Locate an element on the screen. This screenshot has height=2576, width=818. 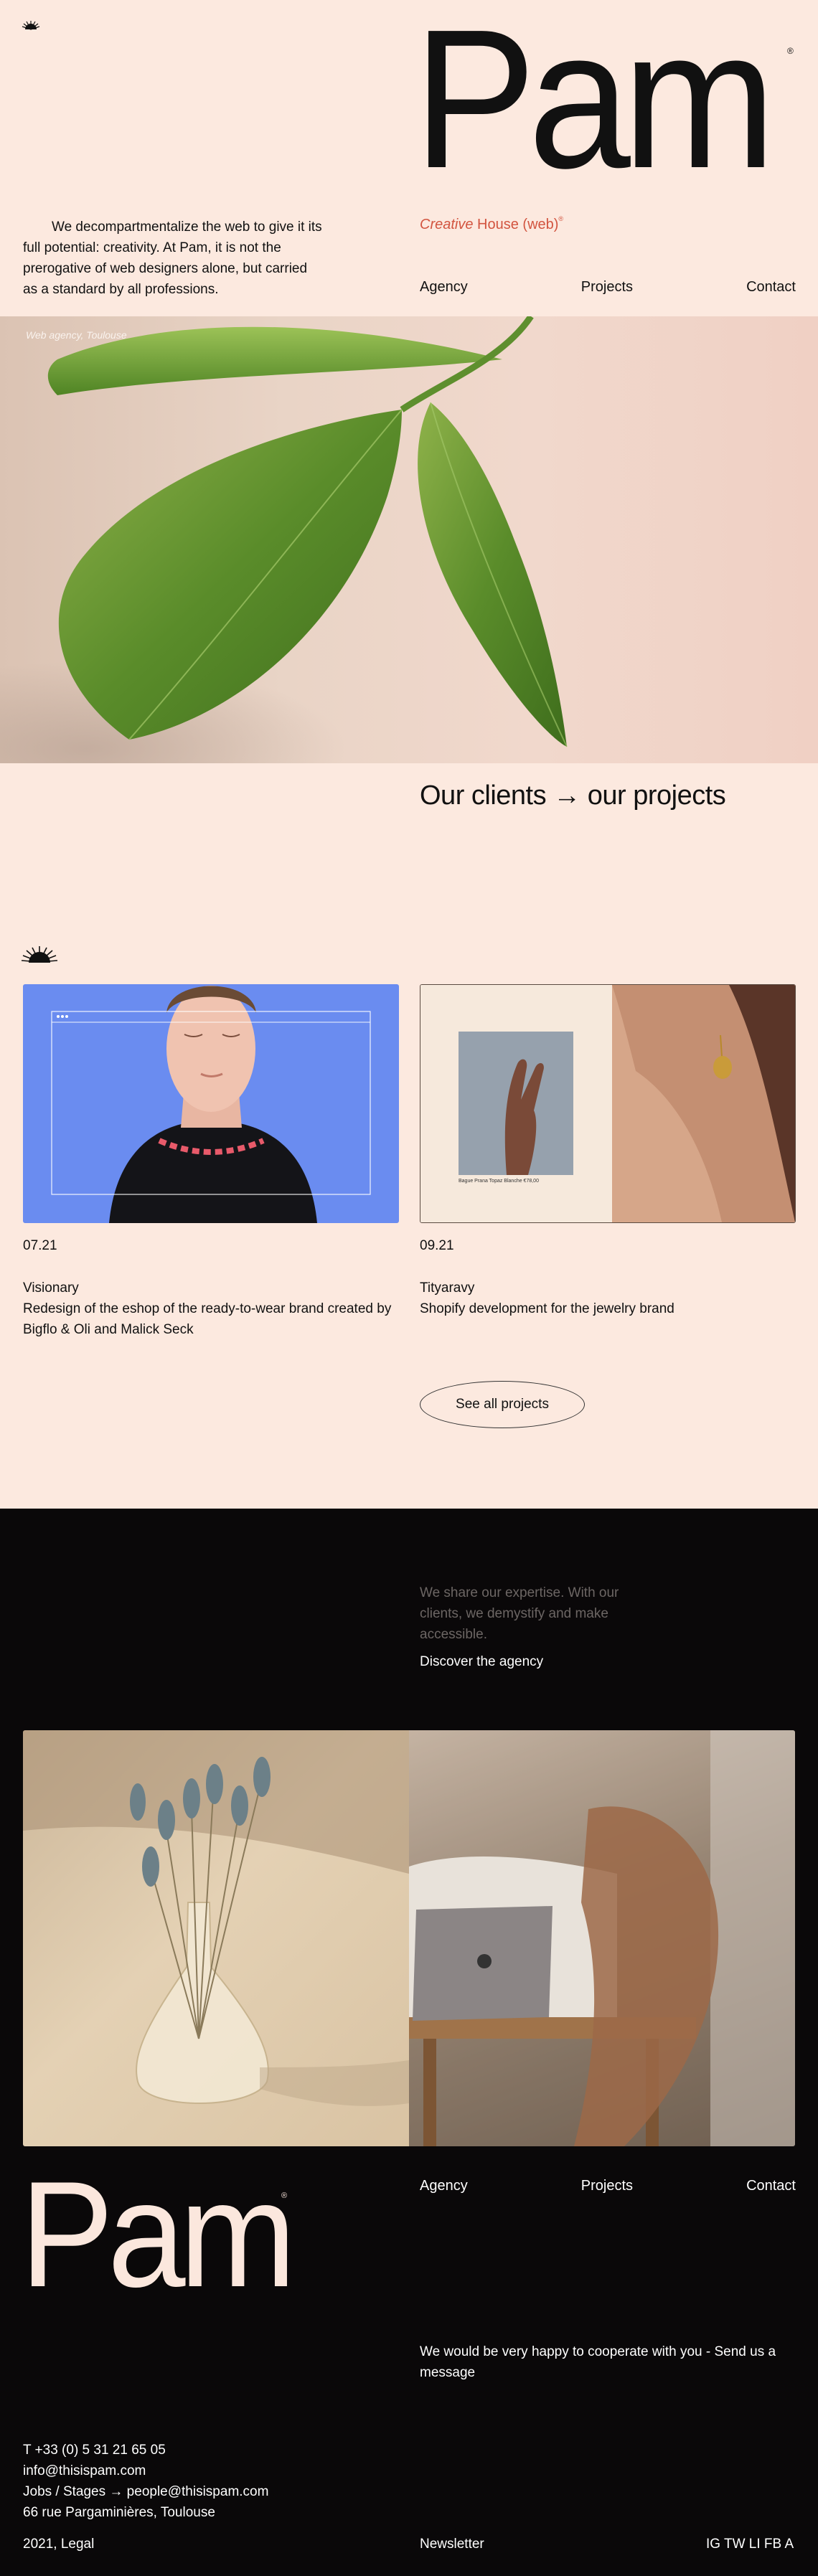
footer-nav: Agency Projects Contact is located at coordinates (608, 2186).